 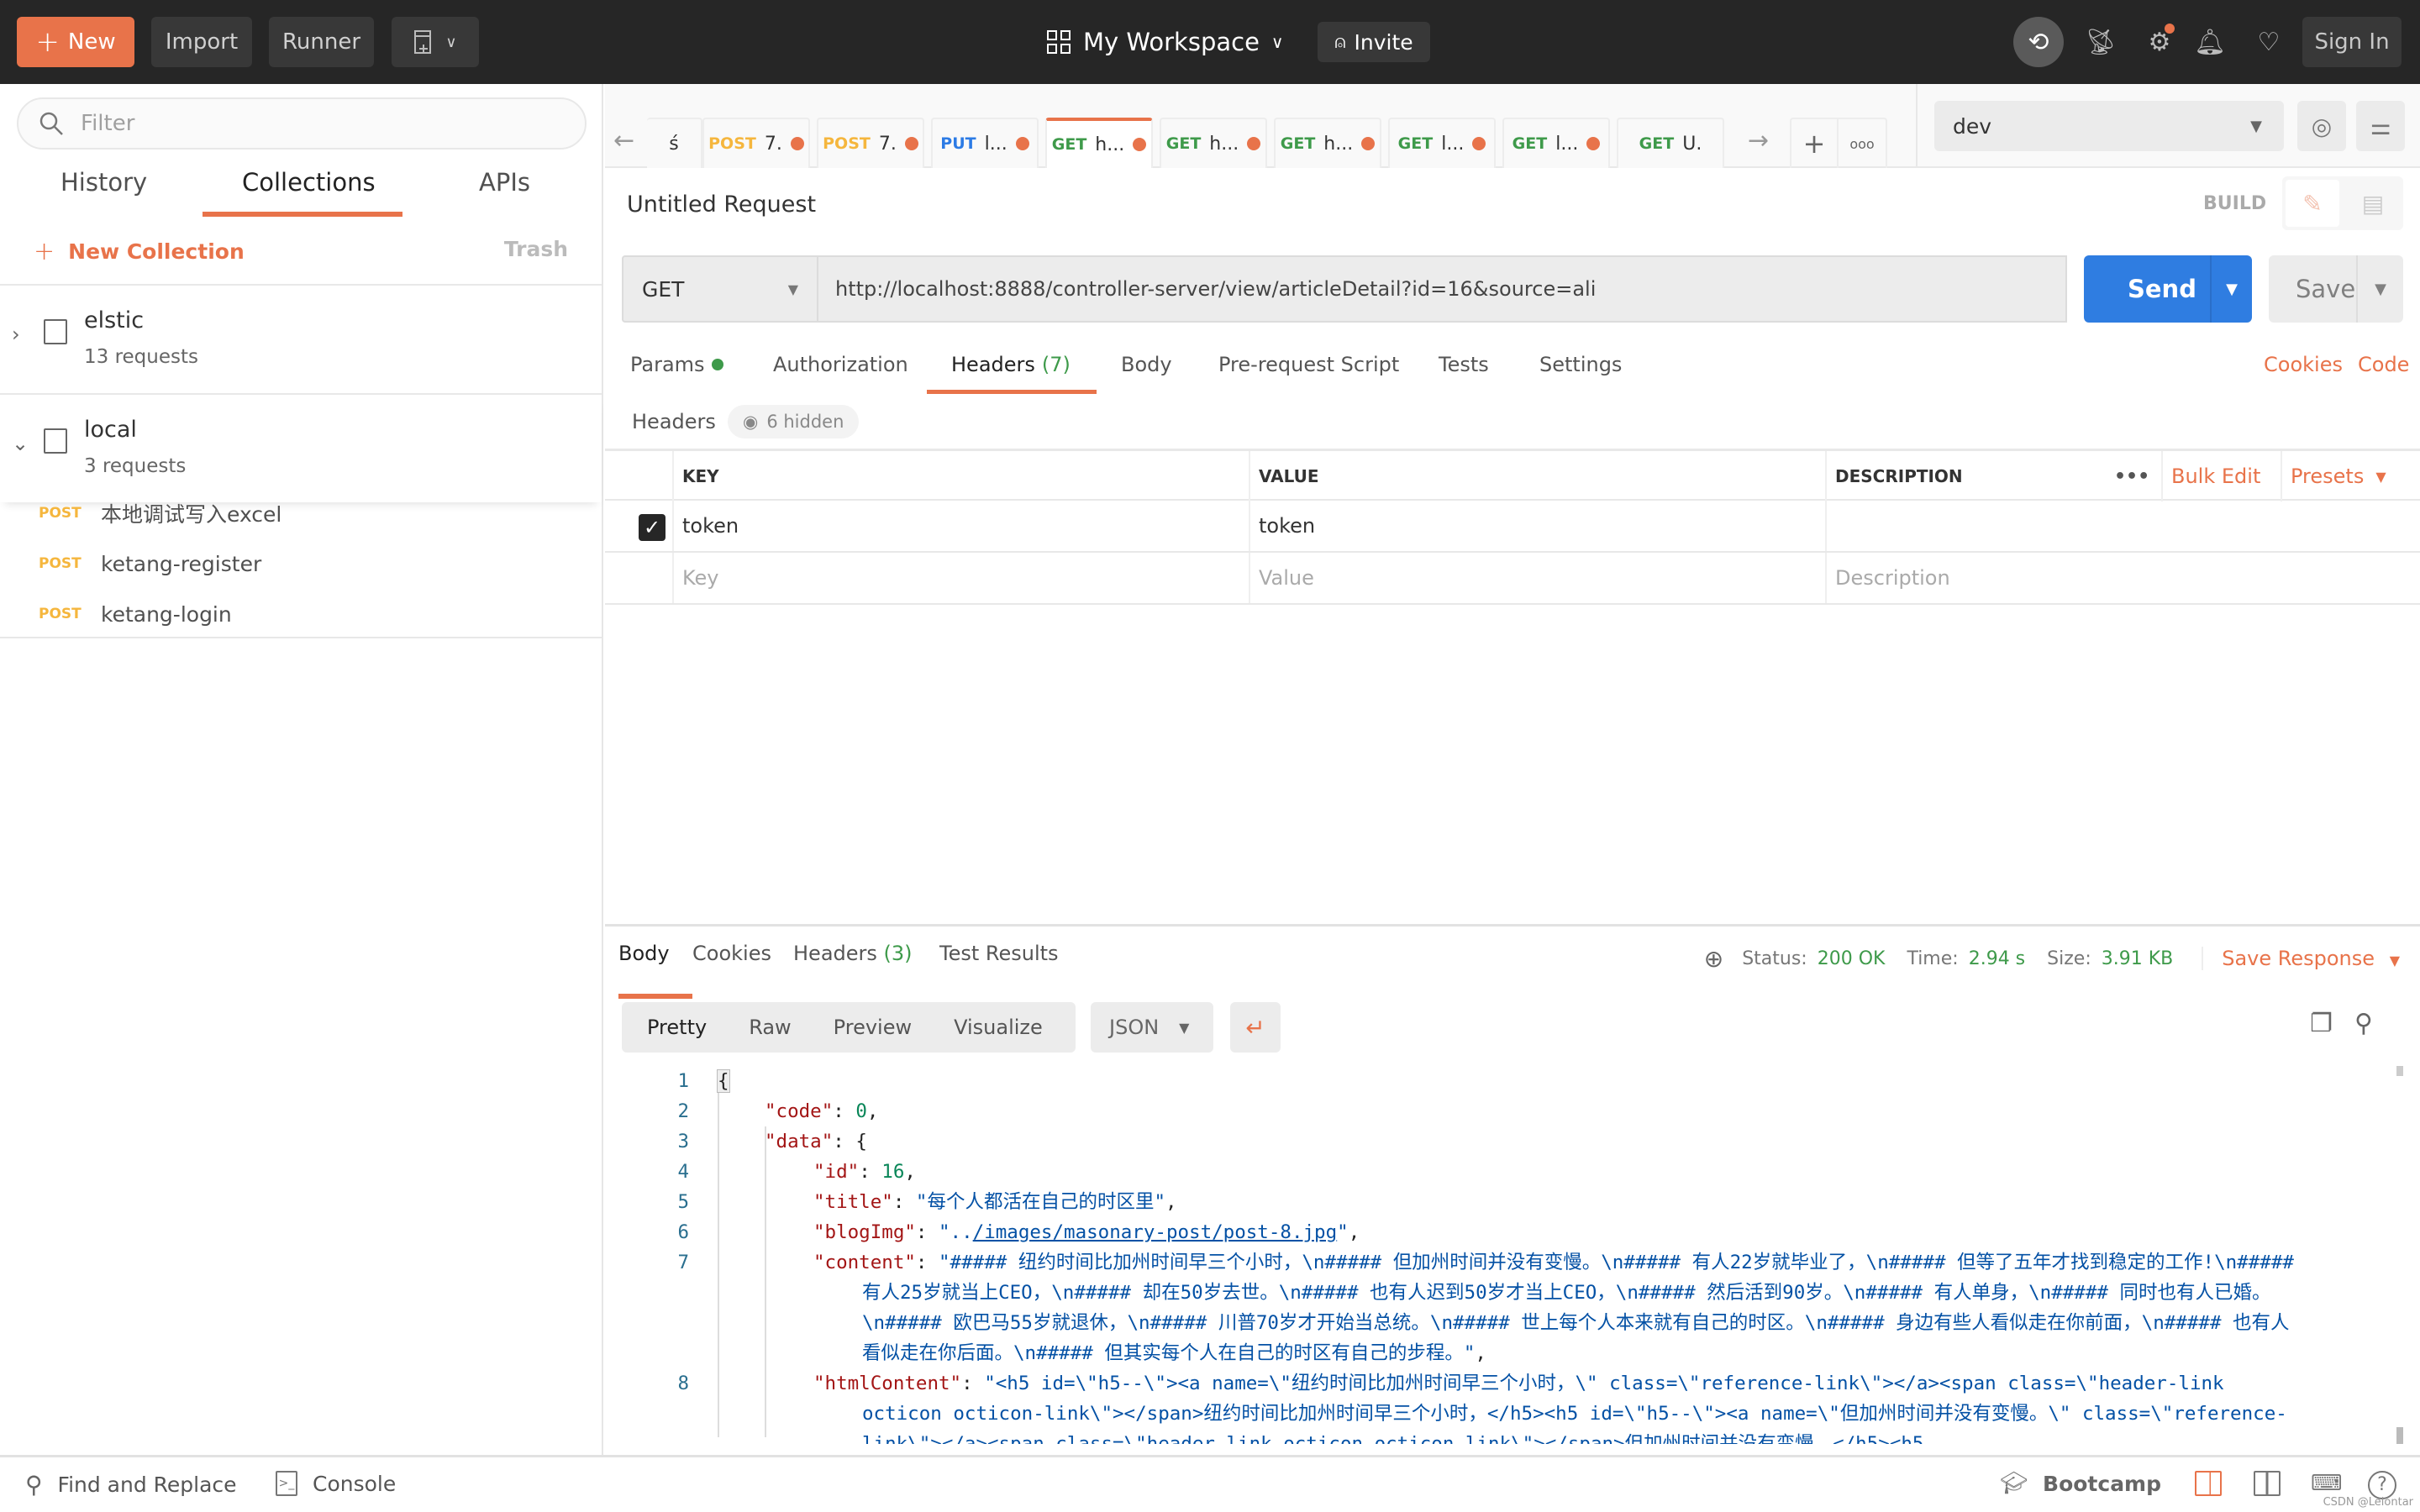 What do you see at coordinates (2269, 42) in the screenshot?
I see `favorites-button: ♡` at bounding box center [2269, 42].